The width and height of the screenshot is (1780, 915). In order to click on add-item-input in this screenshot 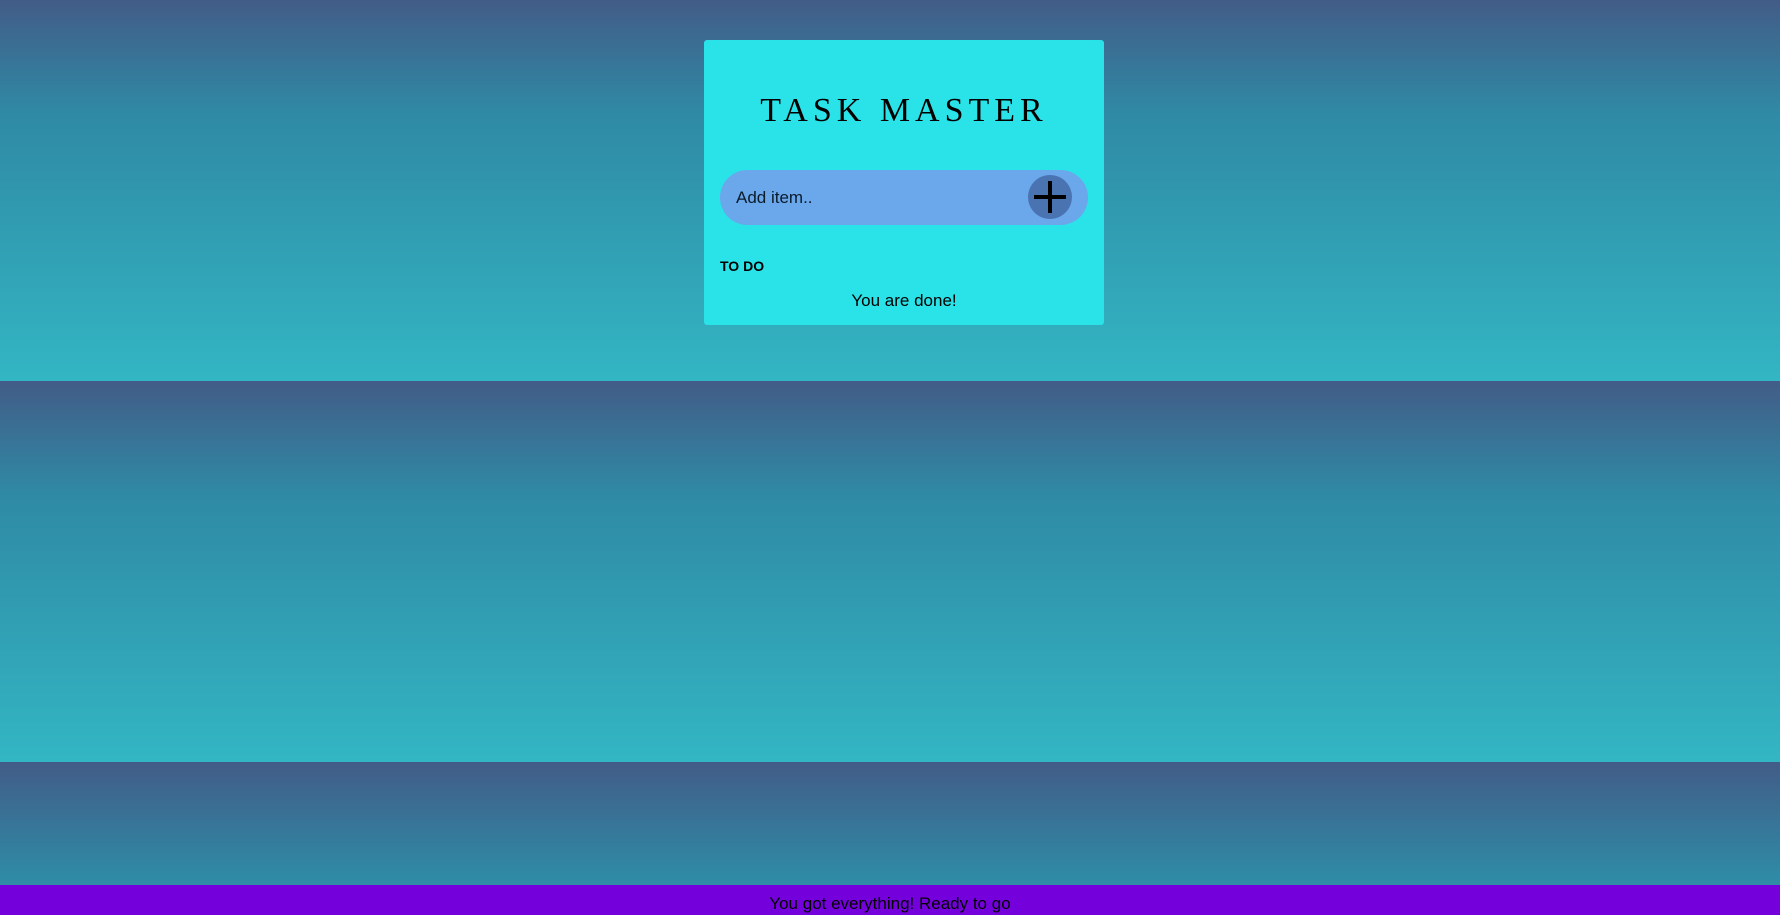, I will do `click(876, 197)`.